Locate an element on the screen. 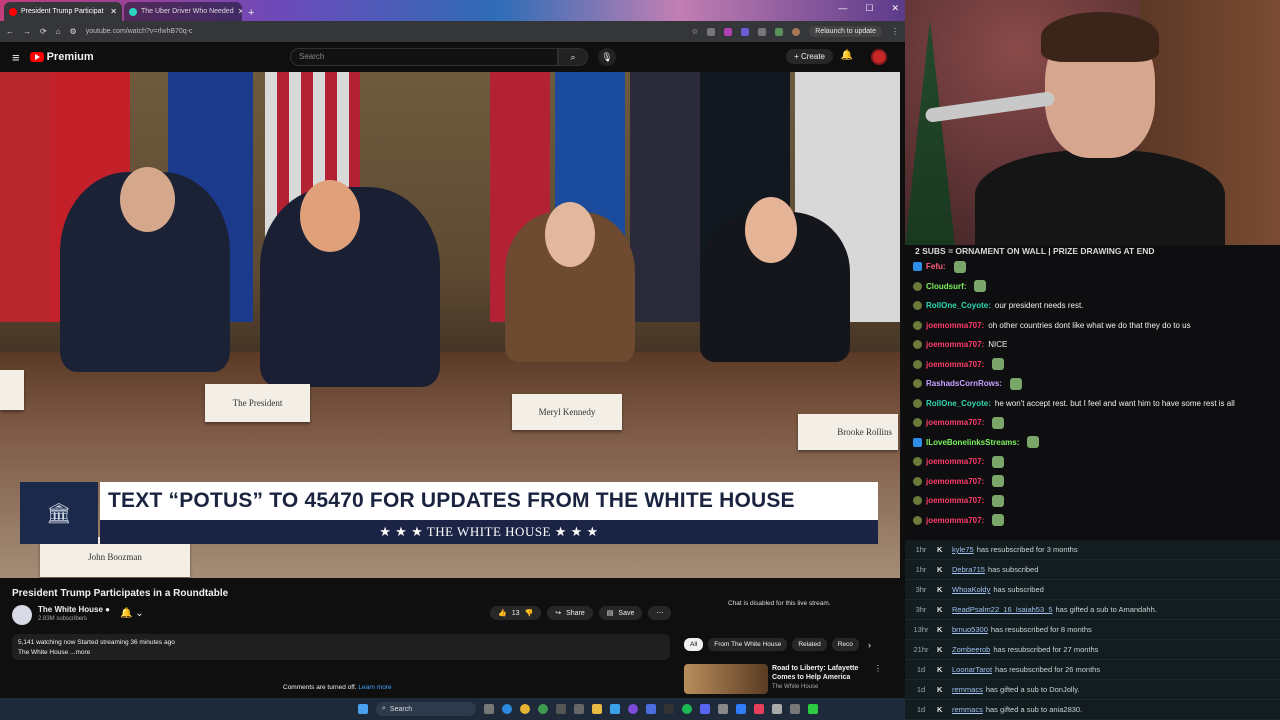 The height and width of the screenshot is (720, 1280). maximize-icon: ☐ is located at coordinates (869, 8).